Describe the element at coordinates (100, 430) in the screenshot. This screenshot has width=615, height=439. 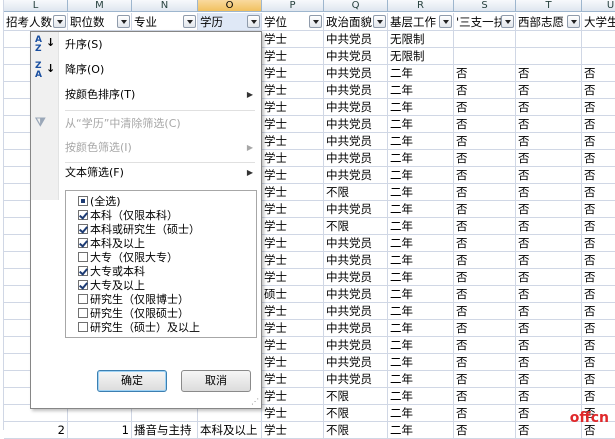
I see `table-cell: 1` at that location.